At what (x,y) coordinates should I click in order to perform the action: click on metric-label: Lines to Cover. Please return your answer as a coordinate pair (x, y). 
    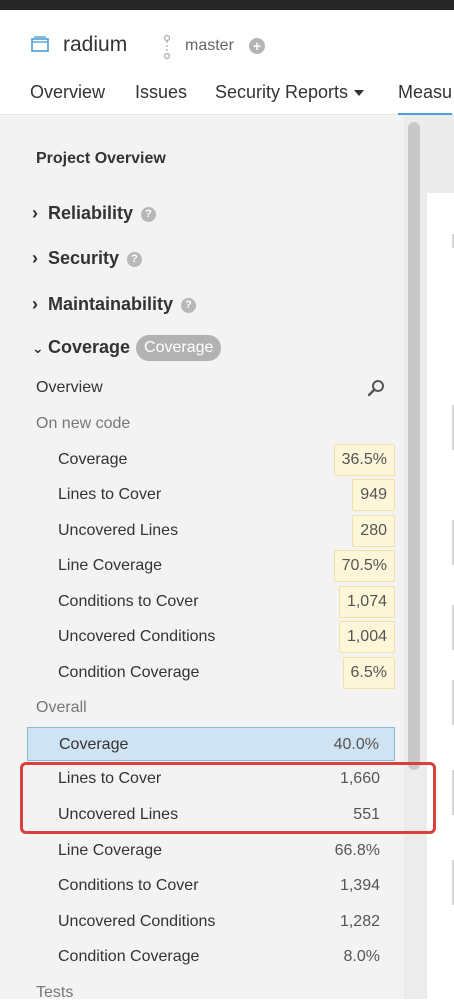
    Looking at the image, I should click on (110, 494).